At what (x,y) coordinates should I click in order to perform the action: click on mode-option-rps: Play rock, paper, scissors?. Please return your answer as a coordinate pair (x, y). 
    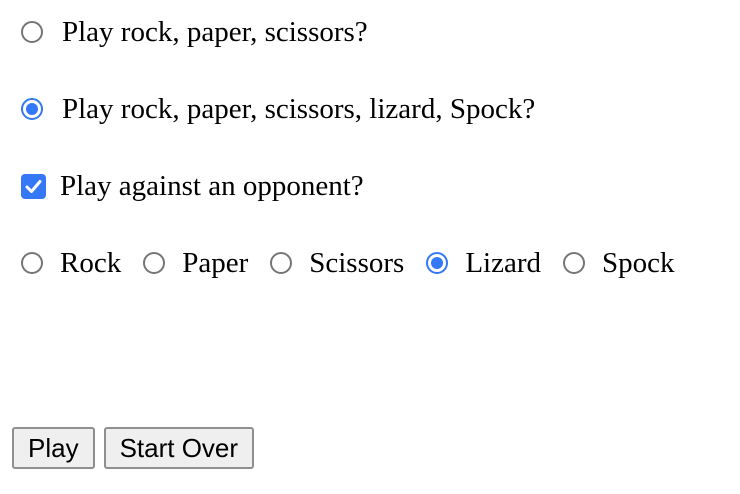
    Looking at the image, I should click on (194, 32).